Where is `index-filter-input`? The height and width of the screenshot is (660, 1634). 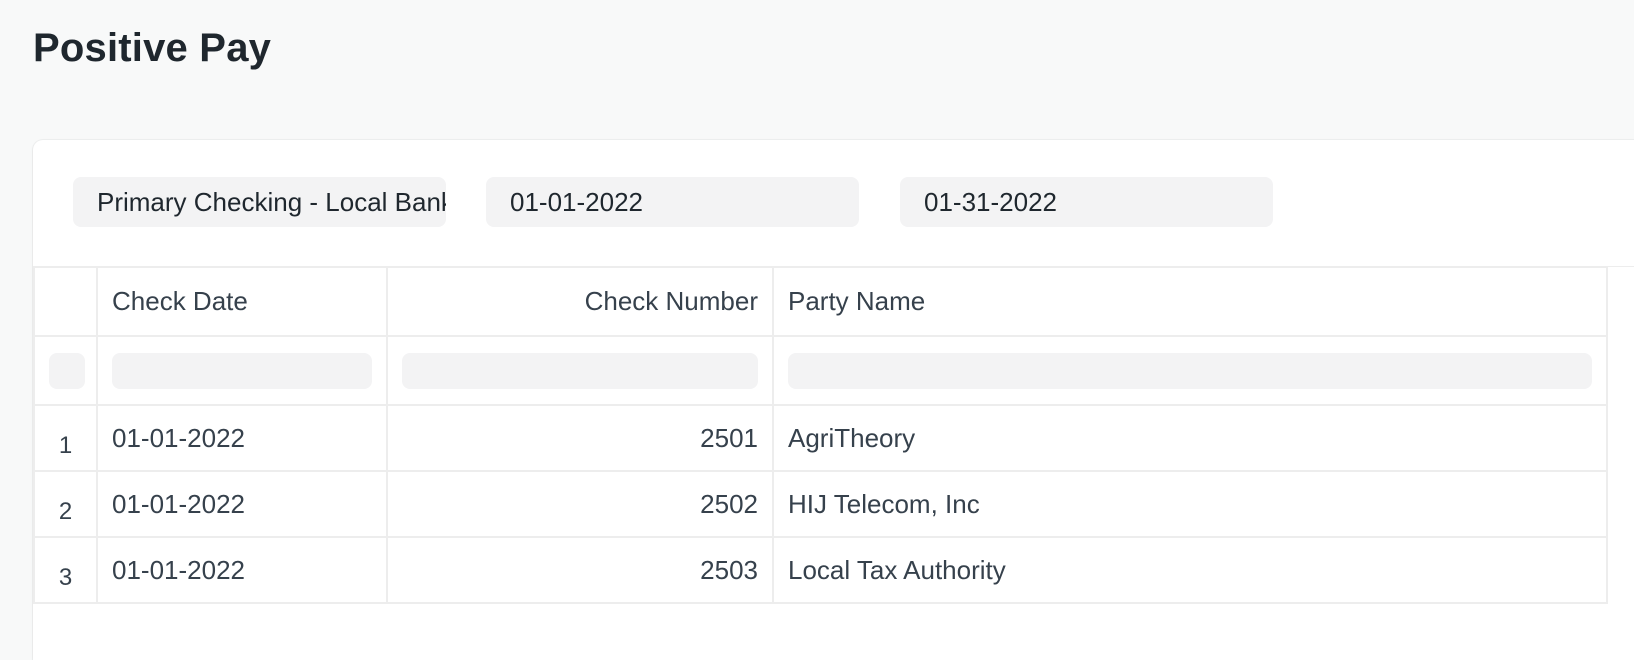 index-filter-input is located at coordinates (67, 370).